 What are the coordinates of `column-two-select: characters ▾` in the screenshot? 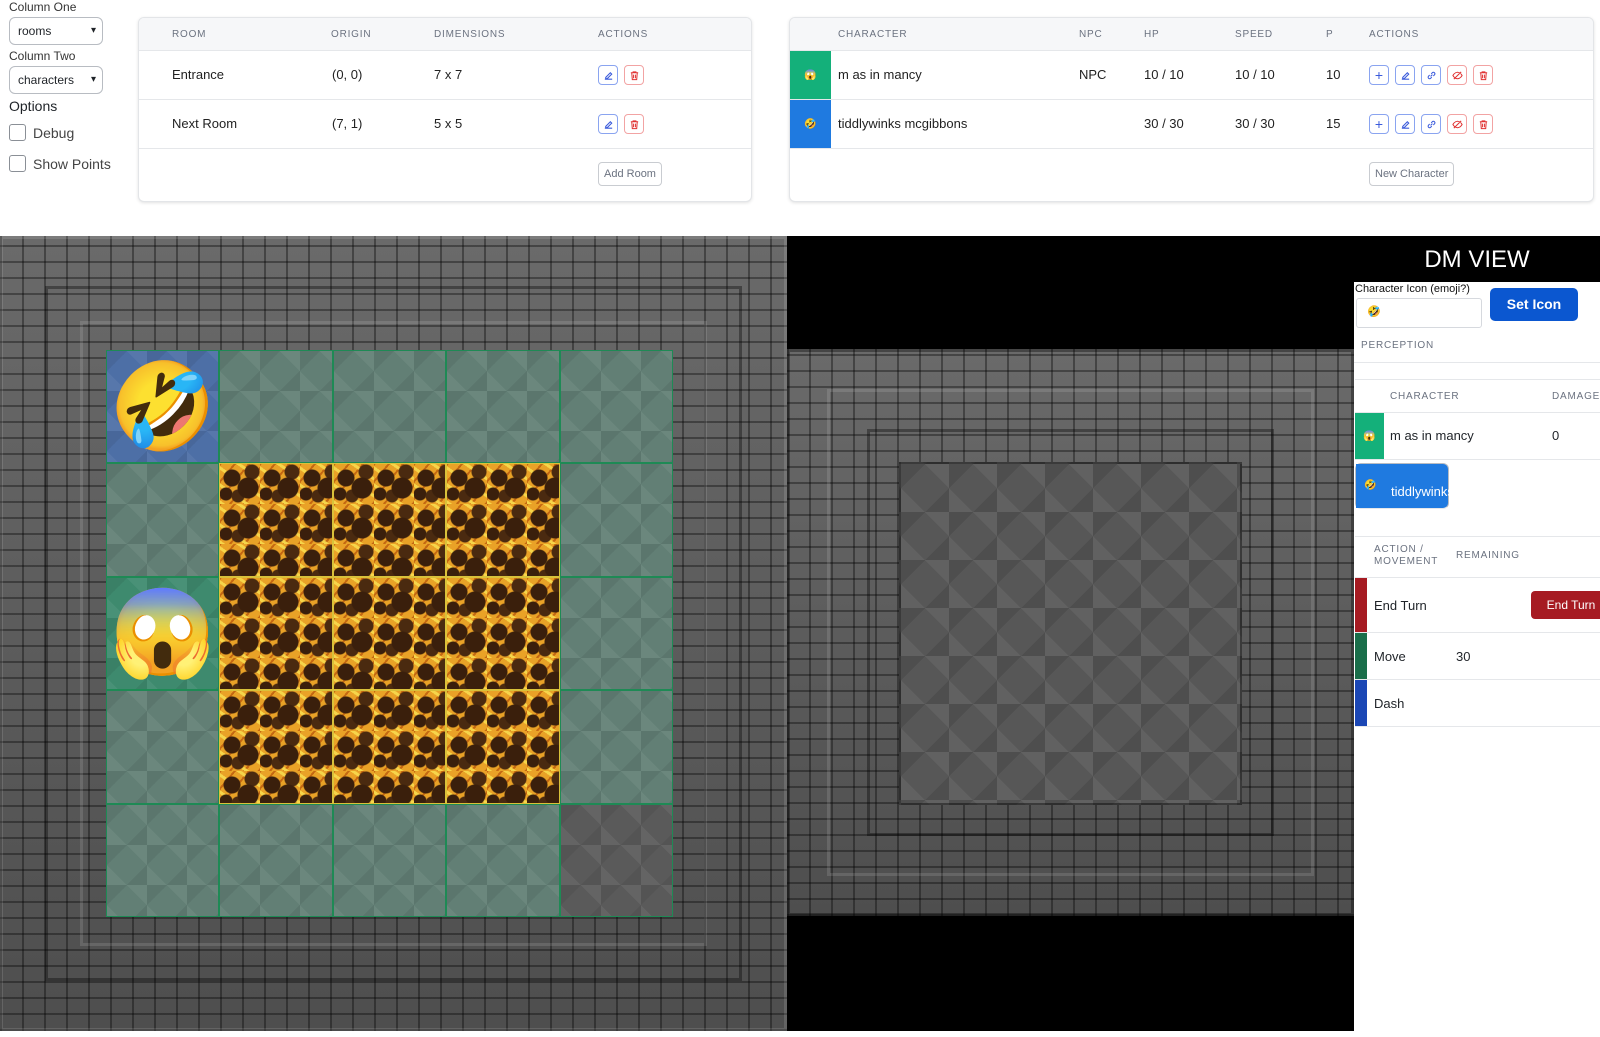 It's located at (56, 80).